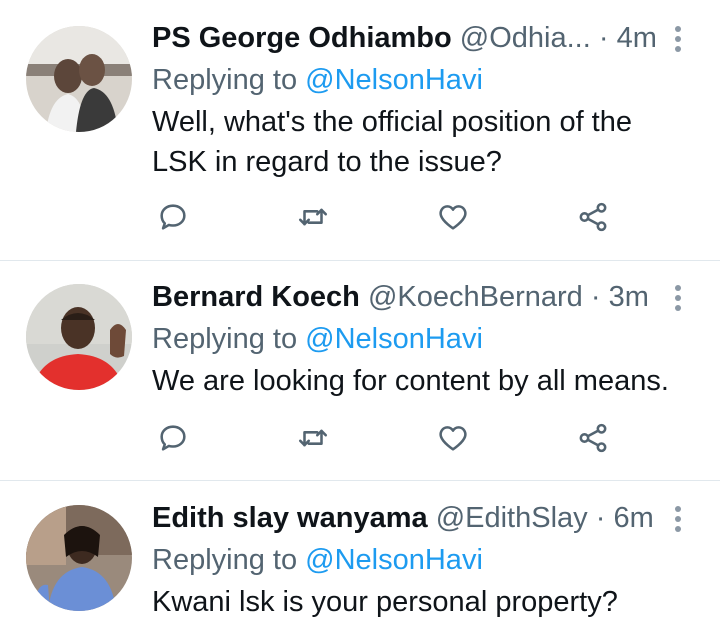 Image resolution: width=720 pixels, height=627 pixels. What do you see at coordinates (385, 602) in the screenshot?
I see `tweet-text-line: Kwani lsk is your personal property?` at bounding box center [385, 602].